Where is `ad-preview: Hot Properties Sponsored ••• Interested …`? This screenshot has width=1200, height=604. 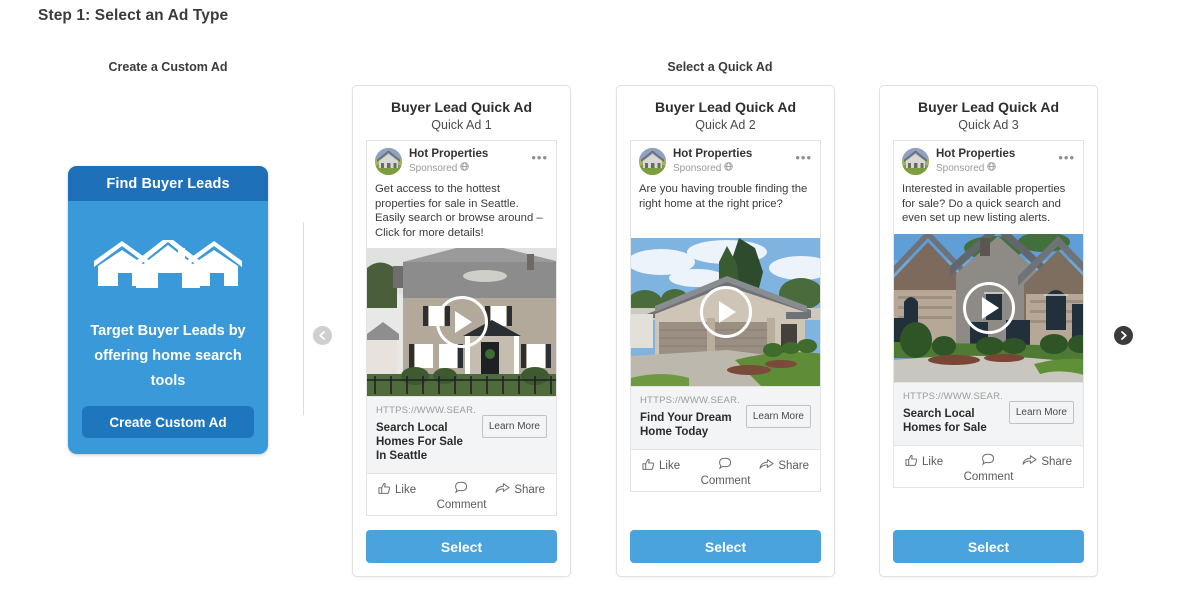 ad-preview: Hot Properties Sponsored ••• Interested … is located at coordinates (988, 314).